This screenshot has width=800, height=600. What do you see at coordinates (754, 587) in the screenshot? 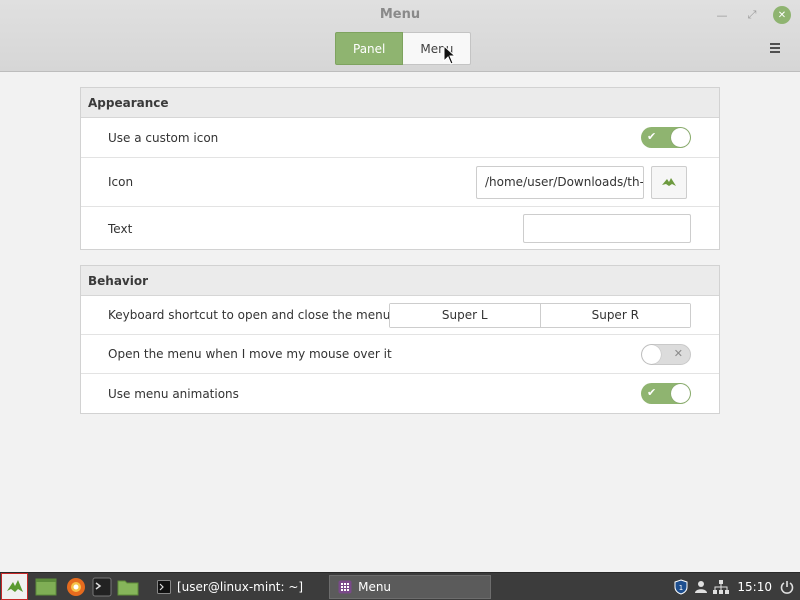
I see `clock: 15:10` at bounding box center [754, 587].